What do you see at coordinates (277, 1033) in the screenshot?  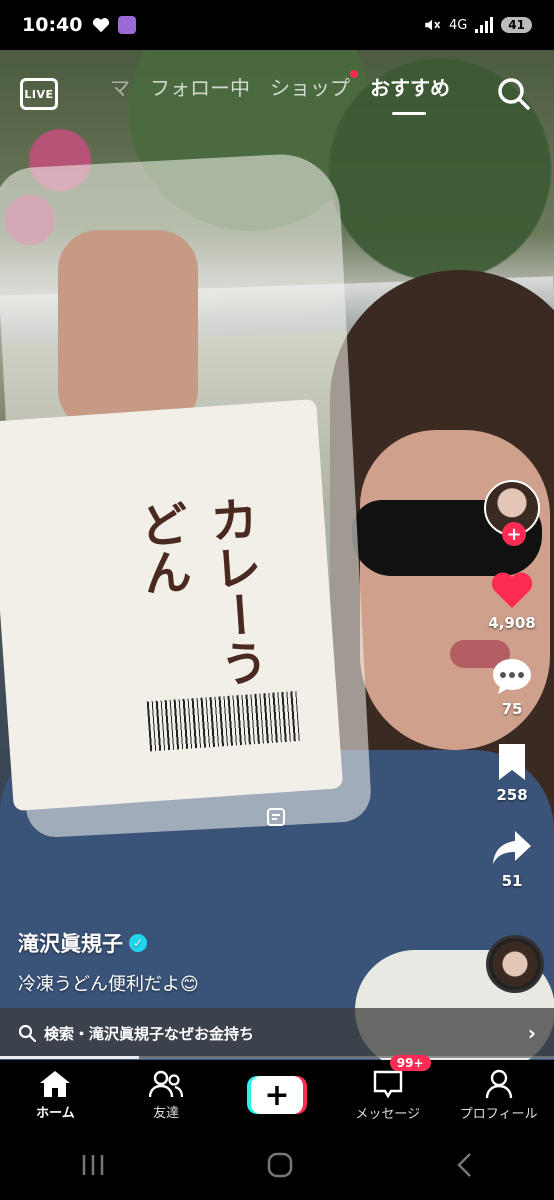 I see `search-suggestion-bar: 検索・滝沢眞規子なぜお金持ち ›` at bounding box center [277, 1033].